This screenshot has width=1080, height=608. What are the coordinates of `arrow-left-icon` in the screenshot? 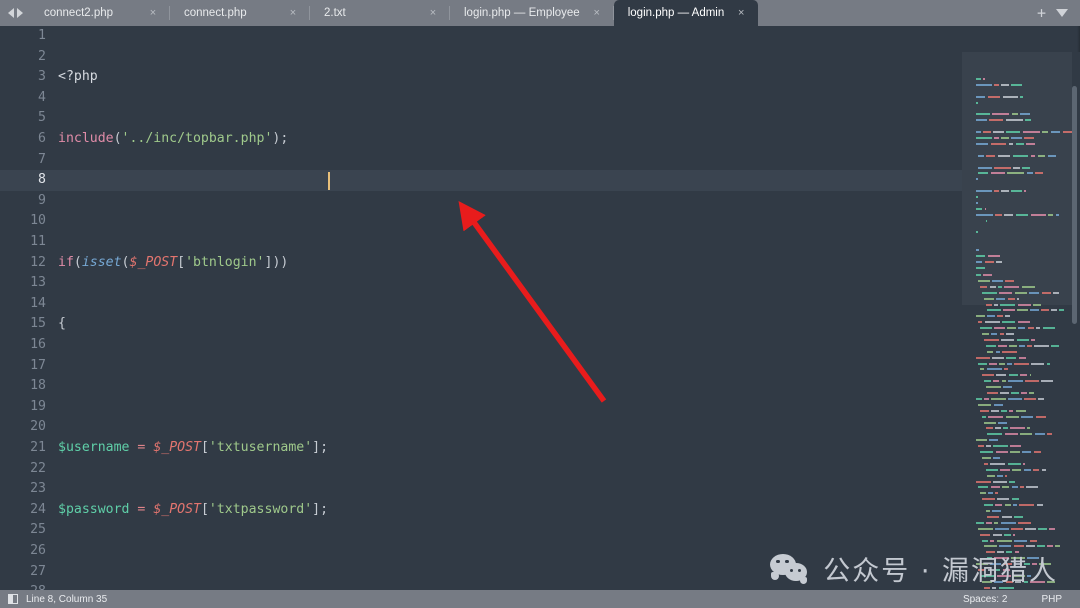 It's located at (10, 13).